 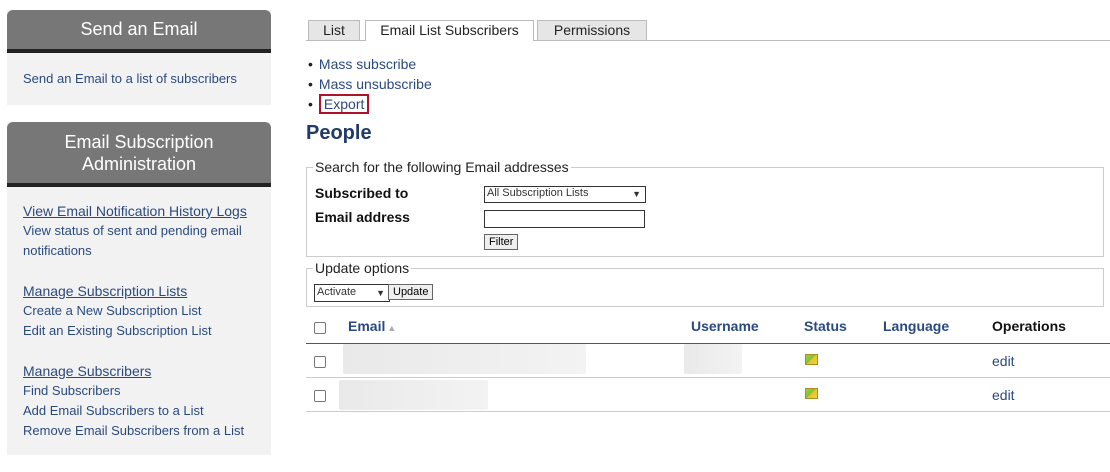 I want to click on update-options-legend: Update options, so click(x=362, y=268).